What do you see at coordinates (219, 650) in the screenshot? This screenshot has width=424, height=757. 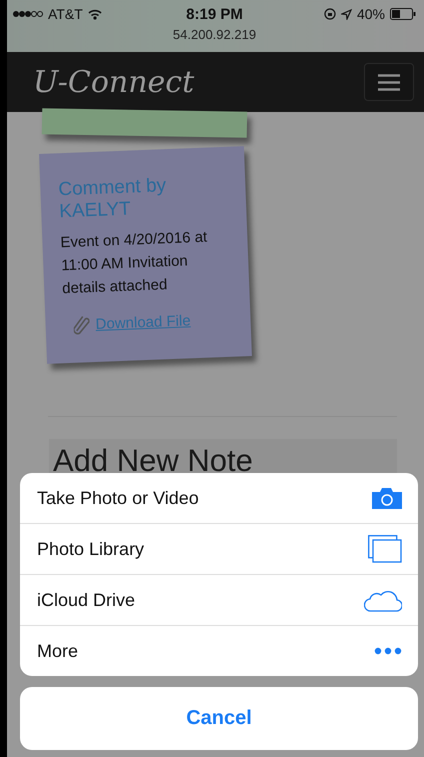 I see `action-item: More` at bounding box center [219, 650].